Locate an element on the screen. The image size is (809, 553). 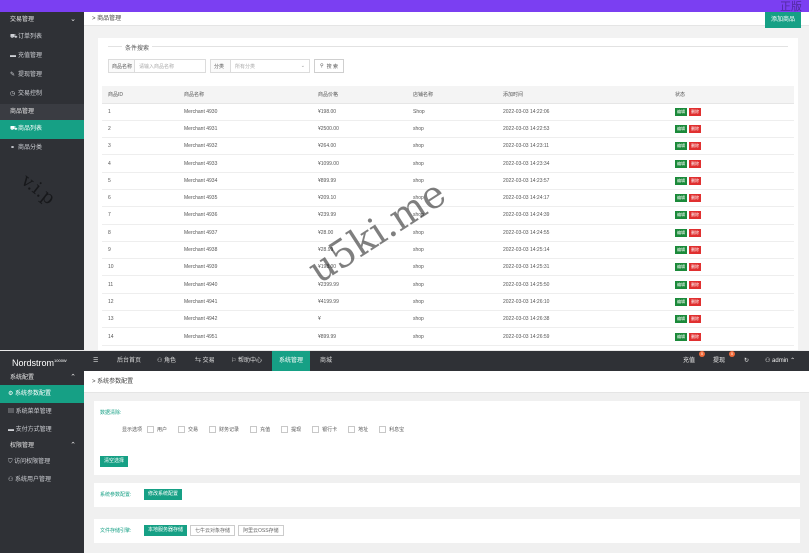
category-select: 分类 所有分类 ⌄ is located at coordinates (260, 66).